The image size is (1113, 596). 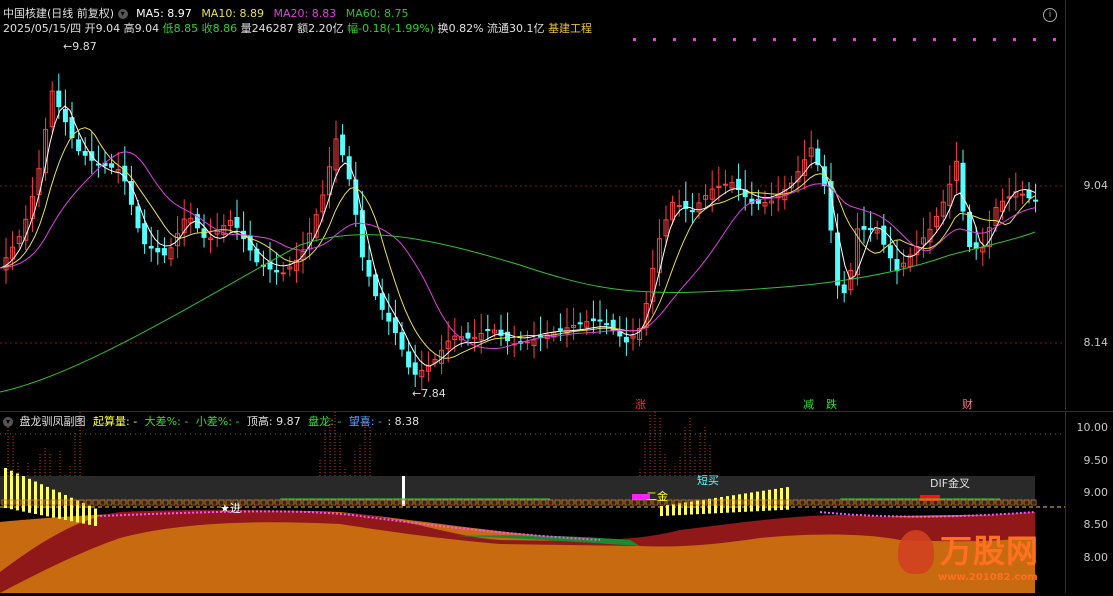 What do you see at coordinates (230, 508) in the screenshot?
I see `signal-star-entry: ★进` at bounding box center [230, 508].